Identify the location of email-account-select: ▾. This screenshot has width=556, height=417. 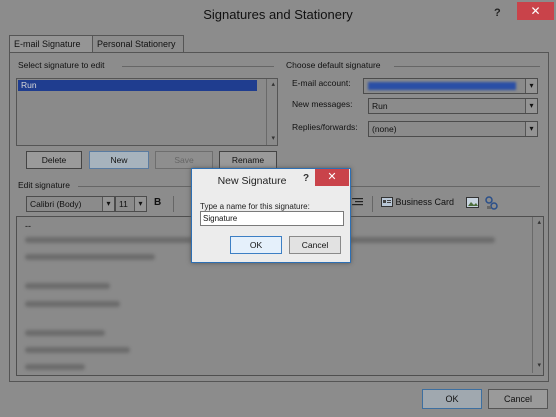
(450, 86).